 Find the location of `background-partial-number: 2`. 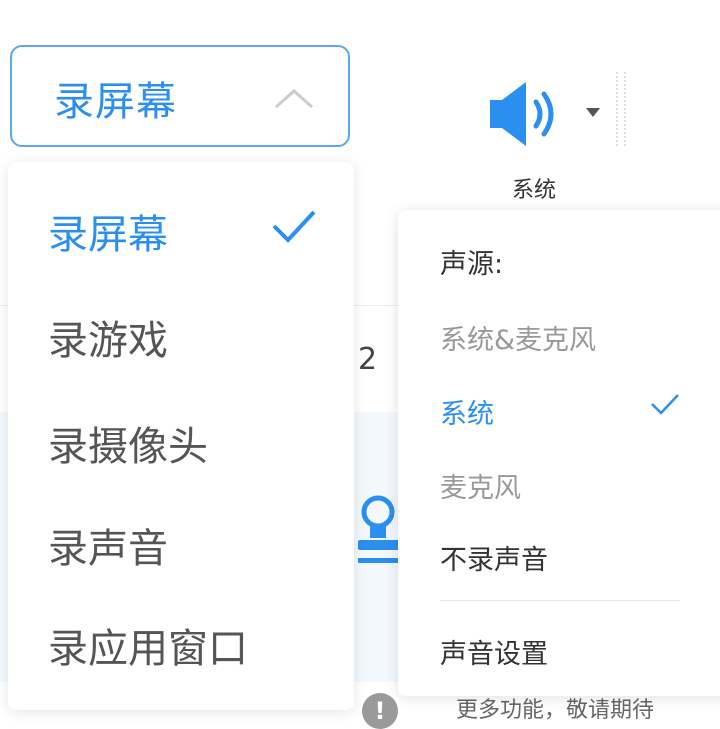

background-partial-number: 2 is located at coordinates (368, 359).